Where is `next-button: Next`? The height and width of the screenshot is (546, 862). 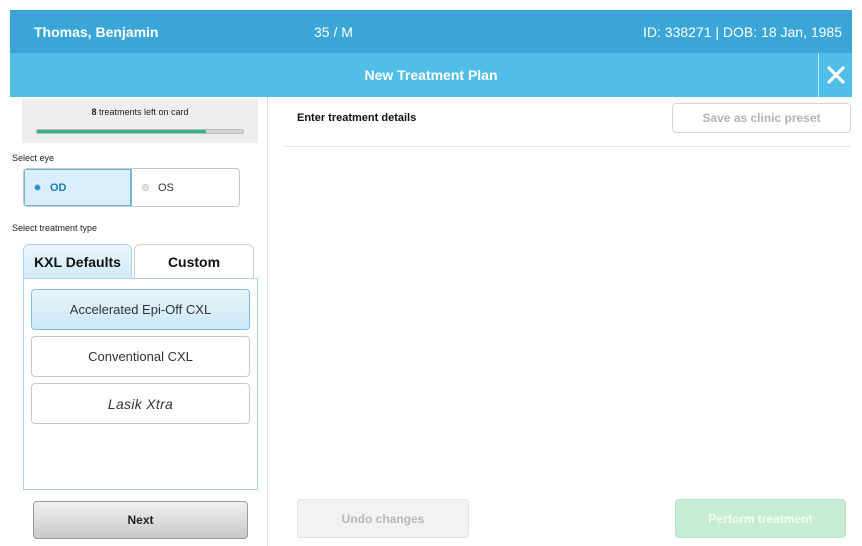
next-button: Next is located at coordinates (140, 520).